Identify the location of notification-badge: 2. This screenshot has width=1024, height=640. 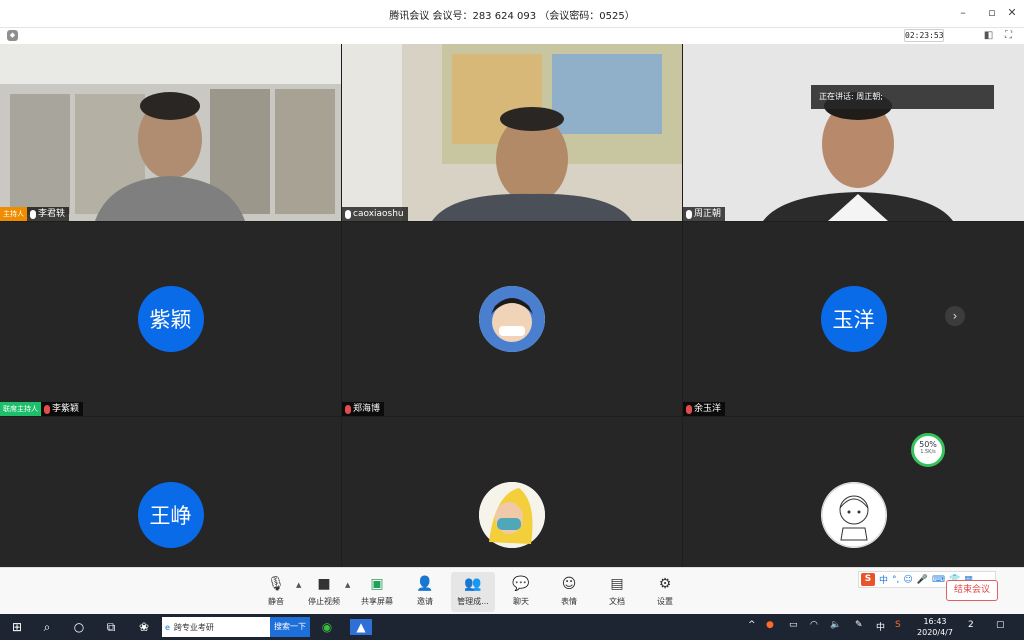
(971, 625).